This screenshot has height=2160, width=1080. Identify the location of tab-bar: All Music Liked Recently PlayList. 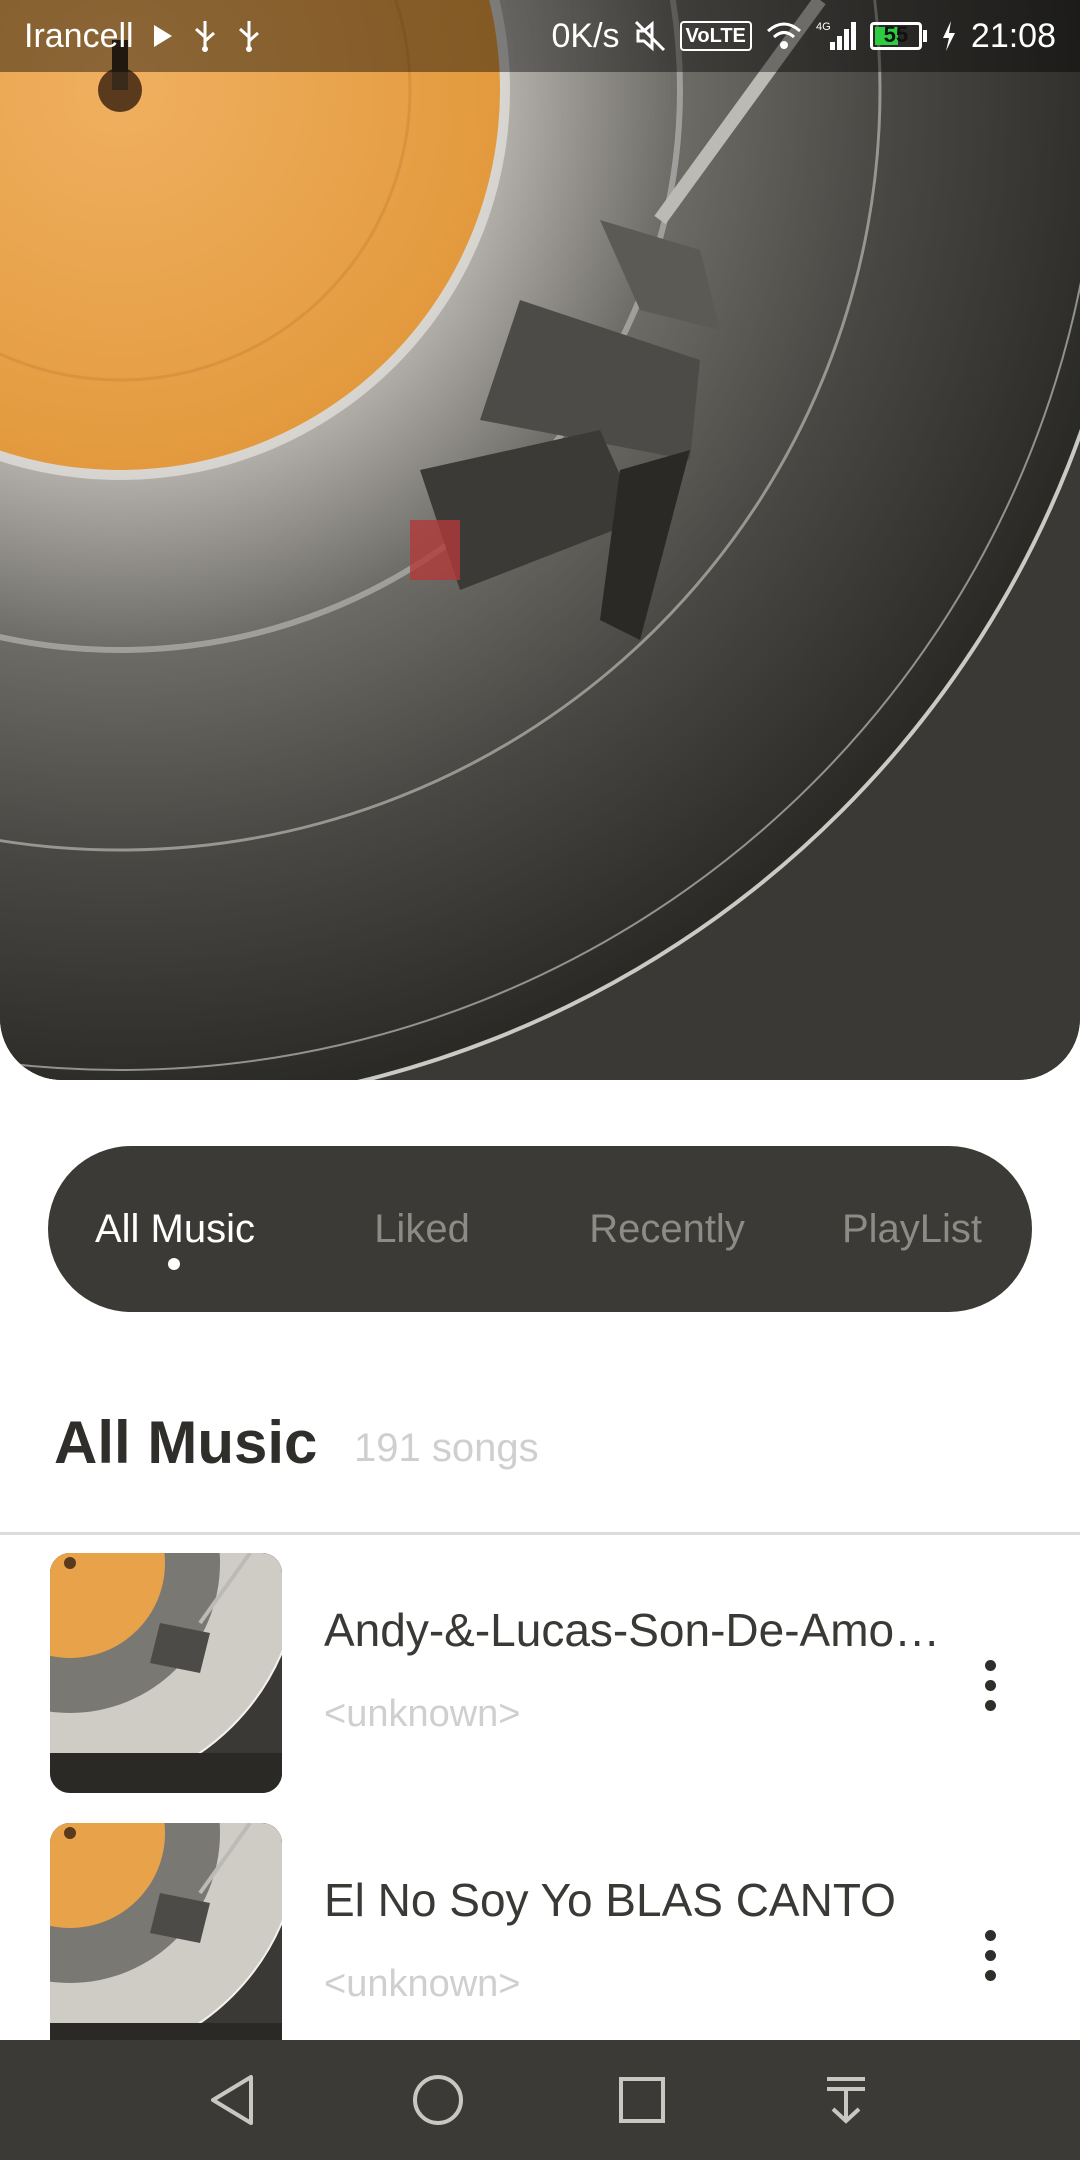
(540, 1229).